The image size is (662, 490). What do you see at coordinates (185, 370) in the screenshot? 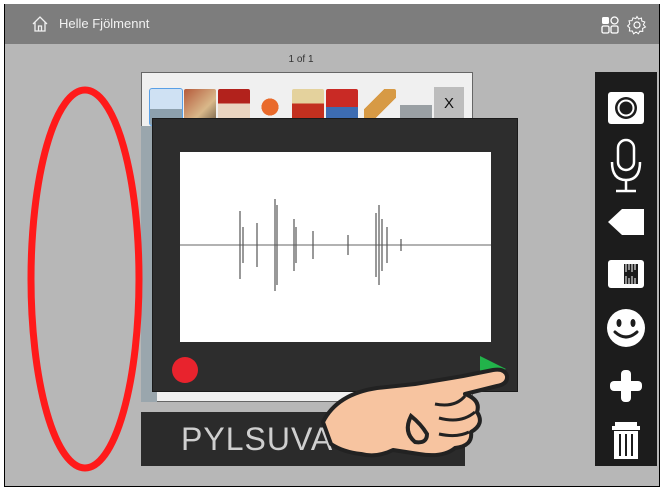
I see `record-button` at bounding box center [185, 370].